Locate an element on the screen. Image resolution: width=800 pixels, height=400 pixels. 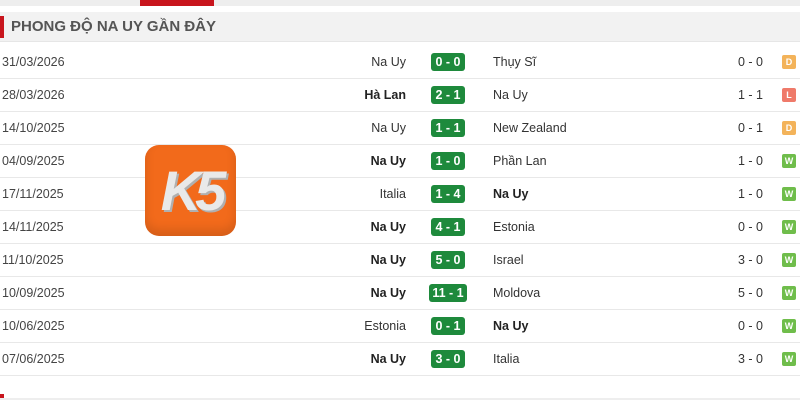
match-row: 14/10/2025 Na Uy 1 - 1 New Zealand 0 - 1 D is located at coordinates (400, 128).